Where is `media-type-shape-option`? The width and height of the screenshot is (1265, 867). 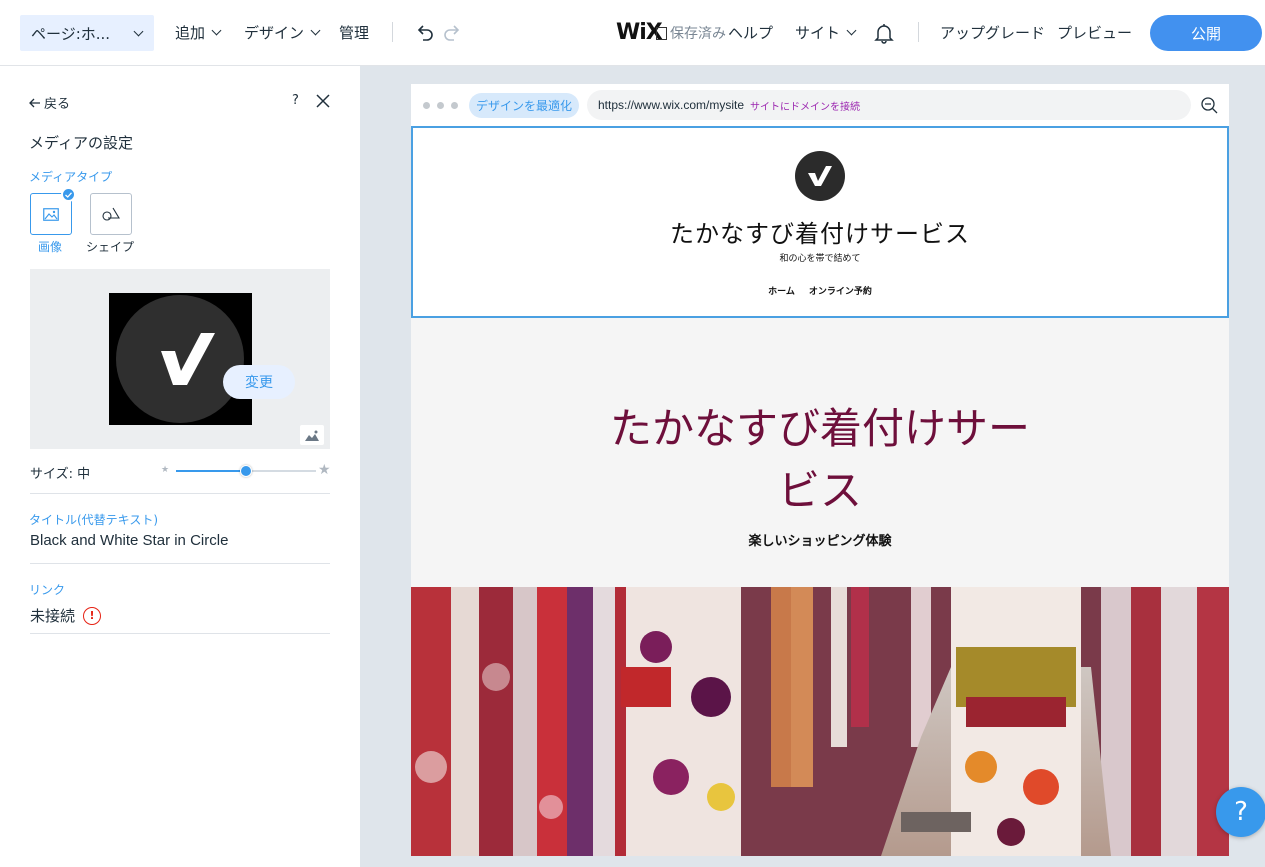 media-type-shape-option is located at coordinates (111, 214).